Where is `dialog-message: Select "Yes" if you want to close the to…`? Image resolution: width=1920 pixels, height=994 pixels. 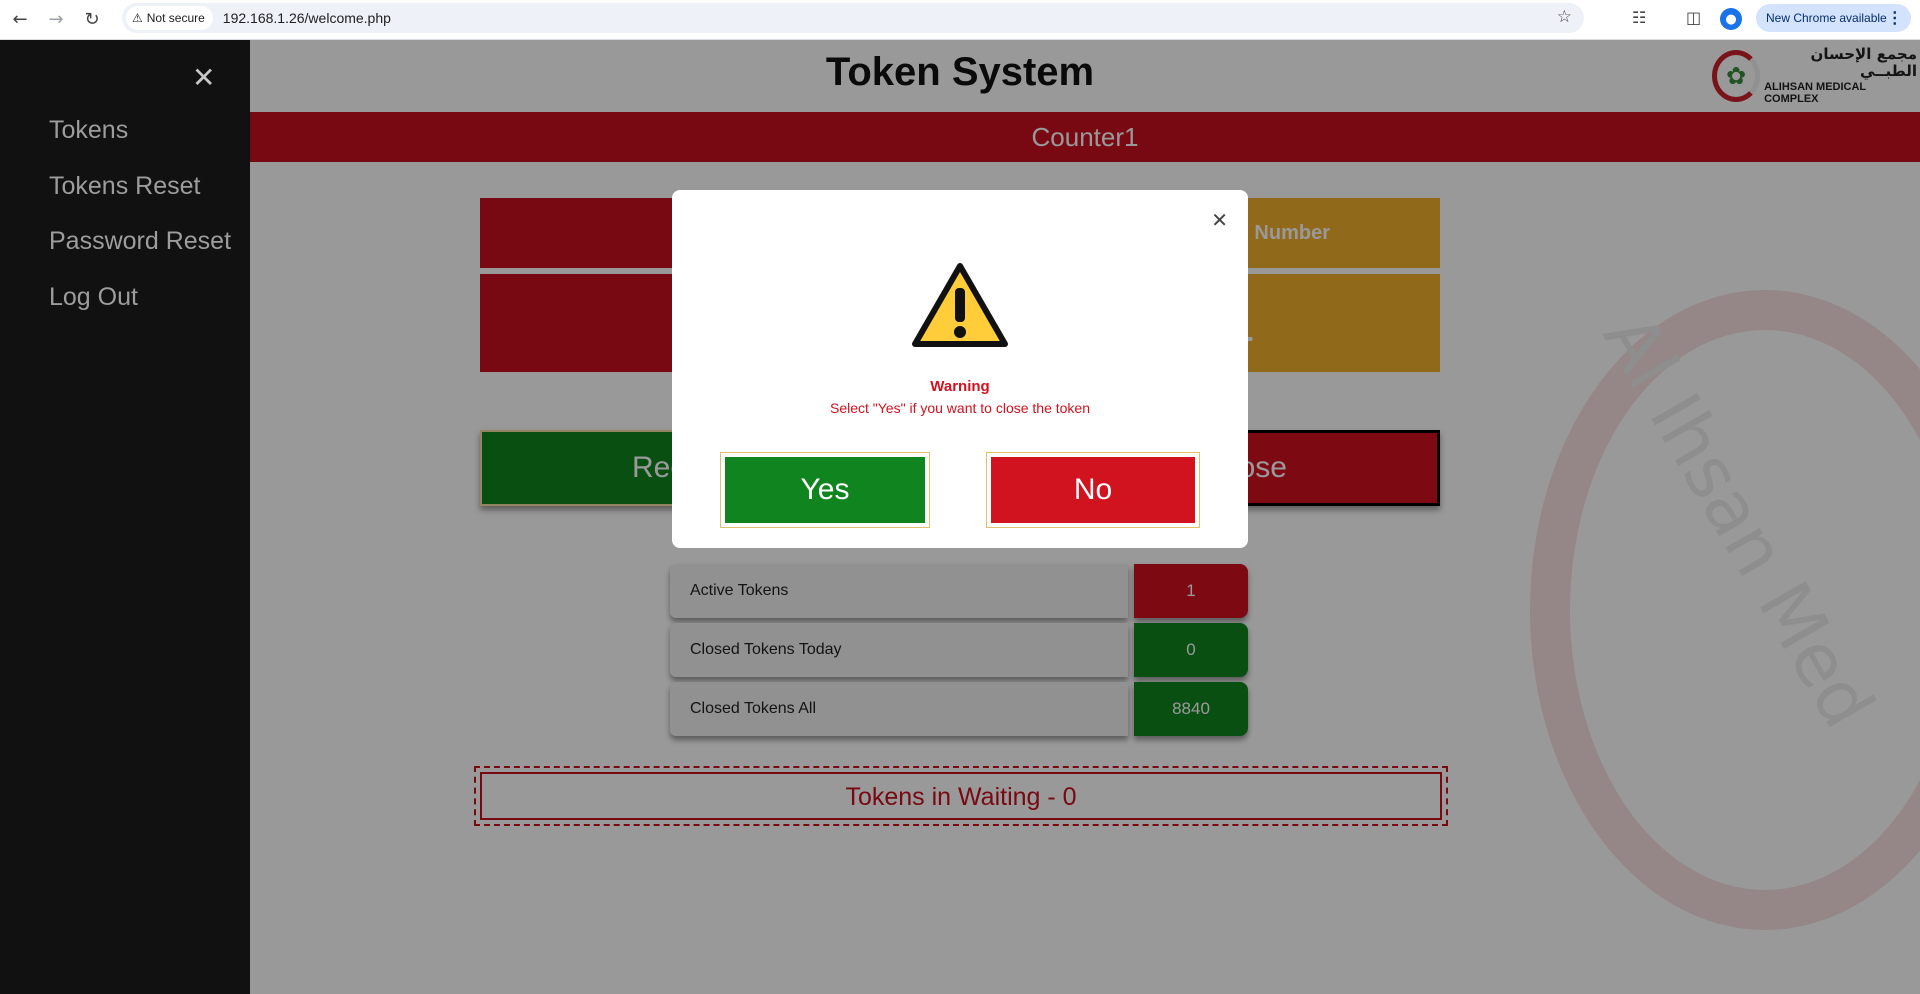 dialog-message: Select "Yes" if you want to close the to… is located at coordinates (960, 408).